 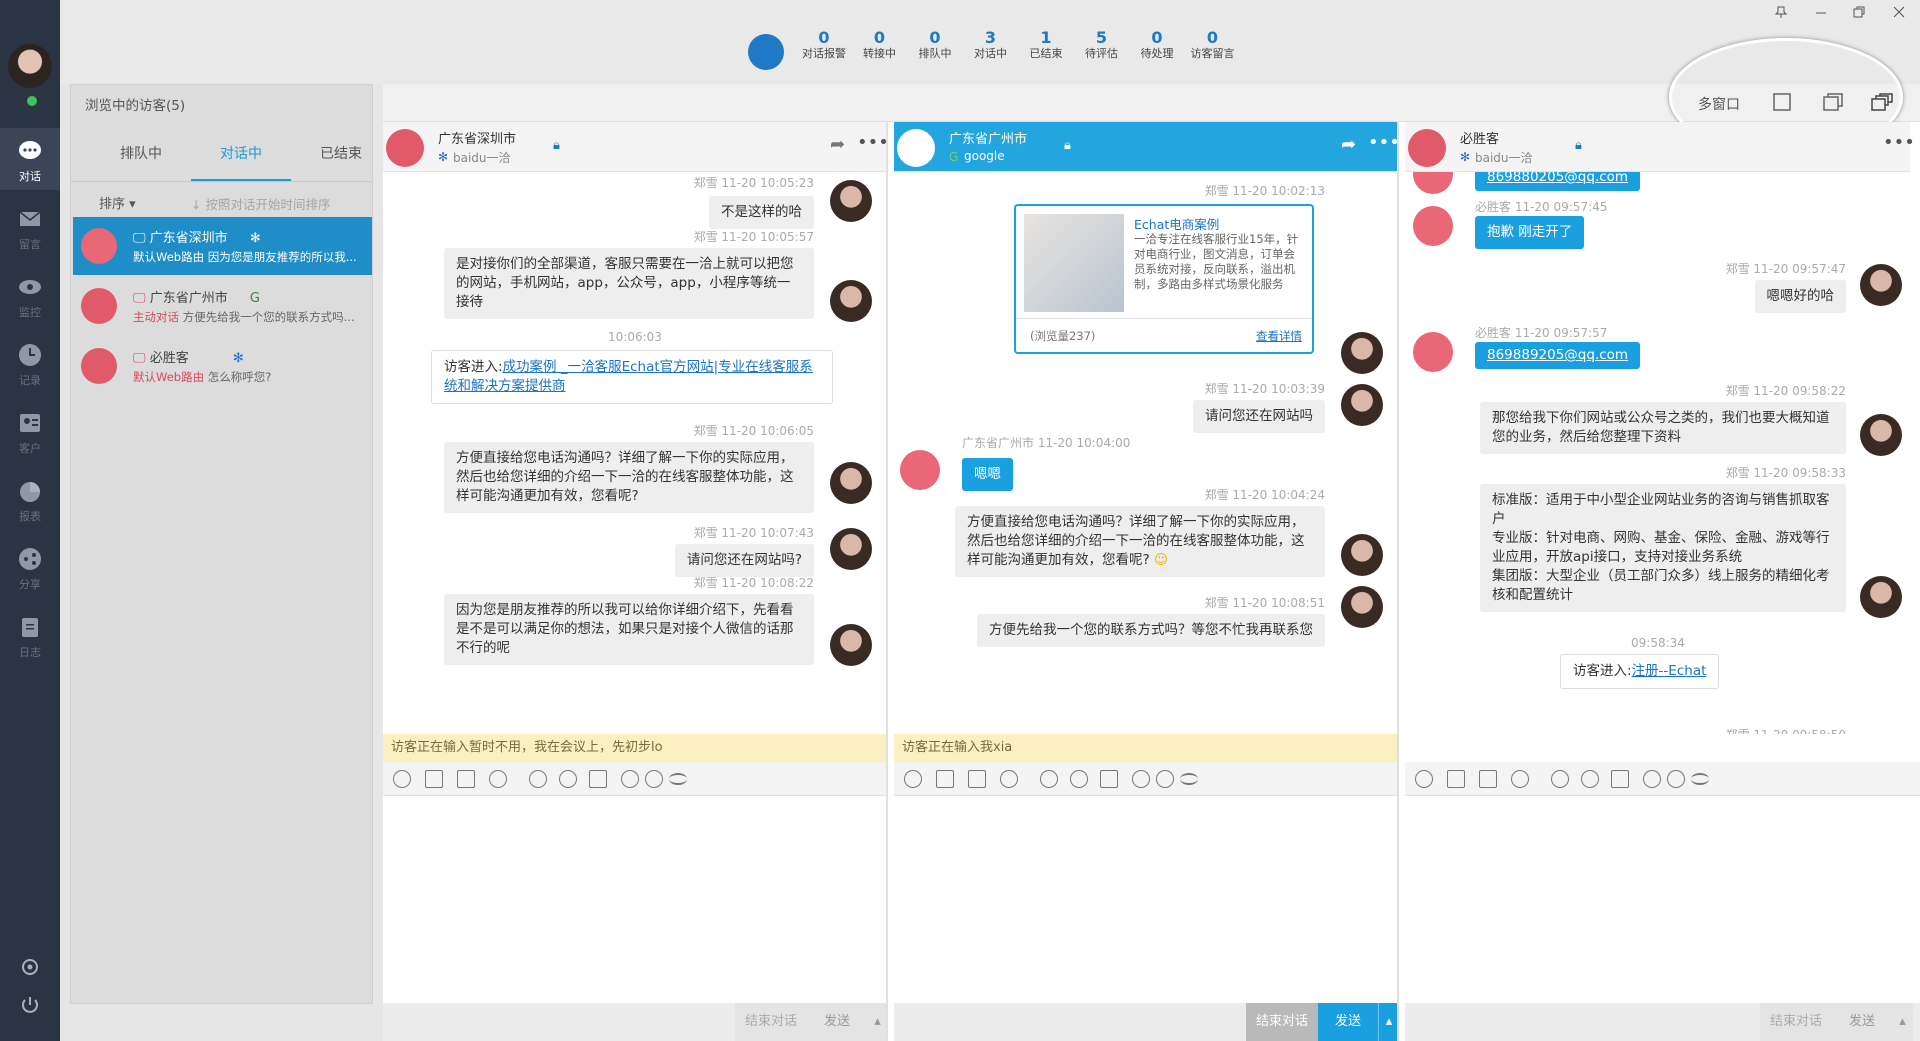 What do you see at coordinates (30, 227) in the screenshot?
I see `rail-message: 留言` at bounding box center [30, 227].